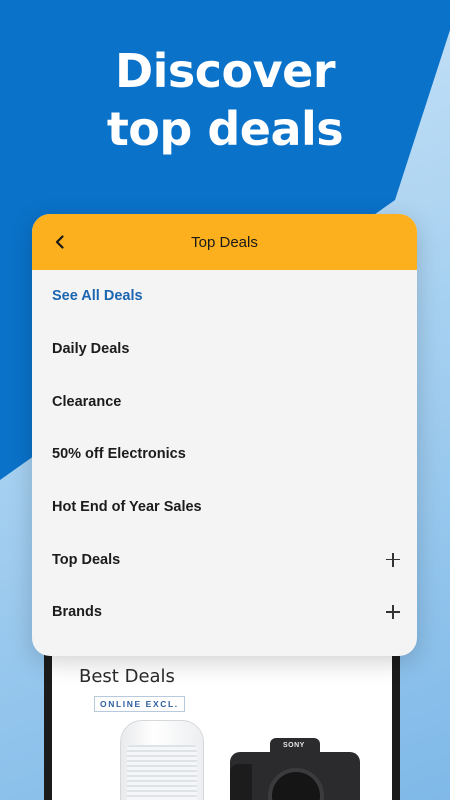 This screenshot has height=800, width=450. What do you see at coordinates (294, 745) in the screenshot?
I see `camera-brand-label: SONY` at bounding box center [294, 745].